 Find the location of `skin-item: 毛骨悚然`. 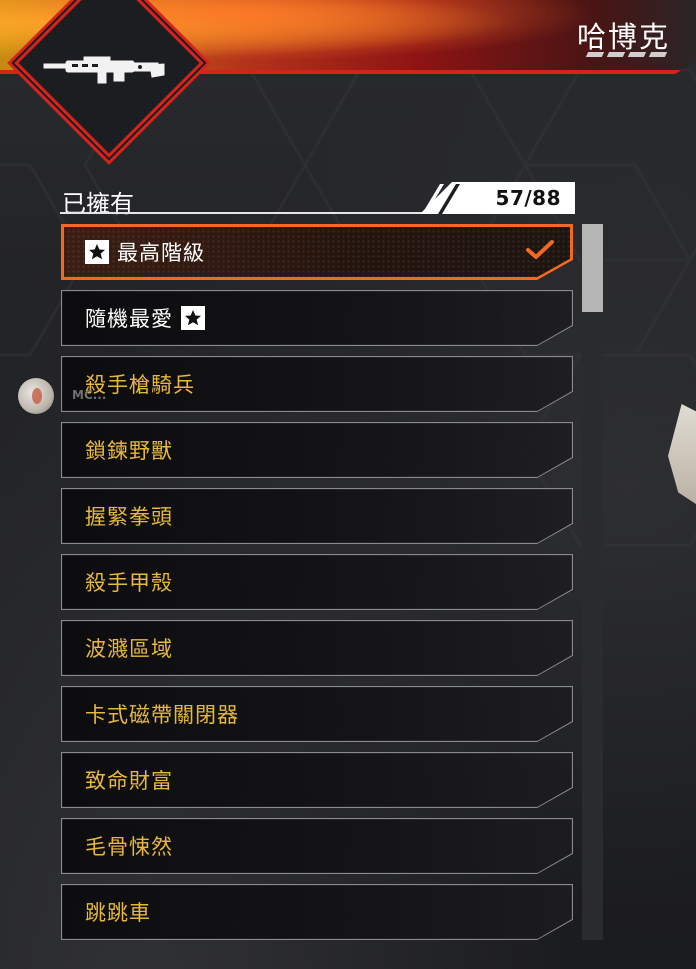

skin-item: 毛骨悚然 is located at coordinates (317, 846).